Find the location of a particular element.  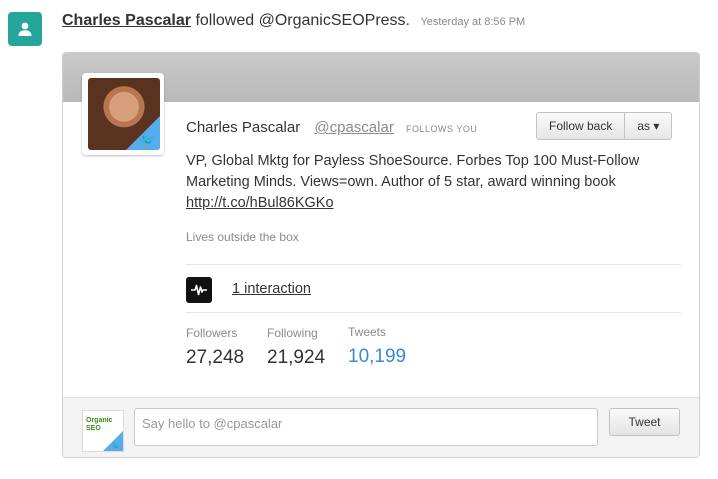

tweets-stat: Tweets 10,199 is located at coordinates (377, 347).